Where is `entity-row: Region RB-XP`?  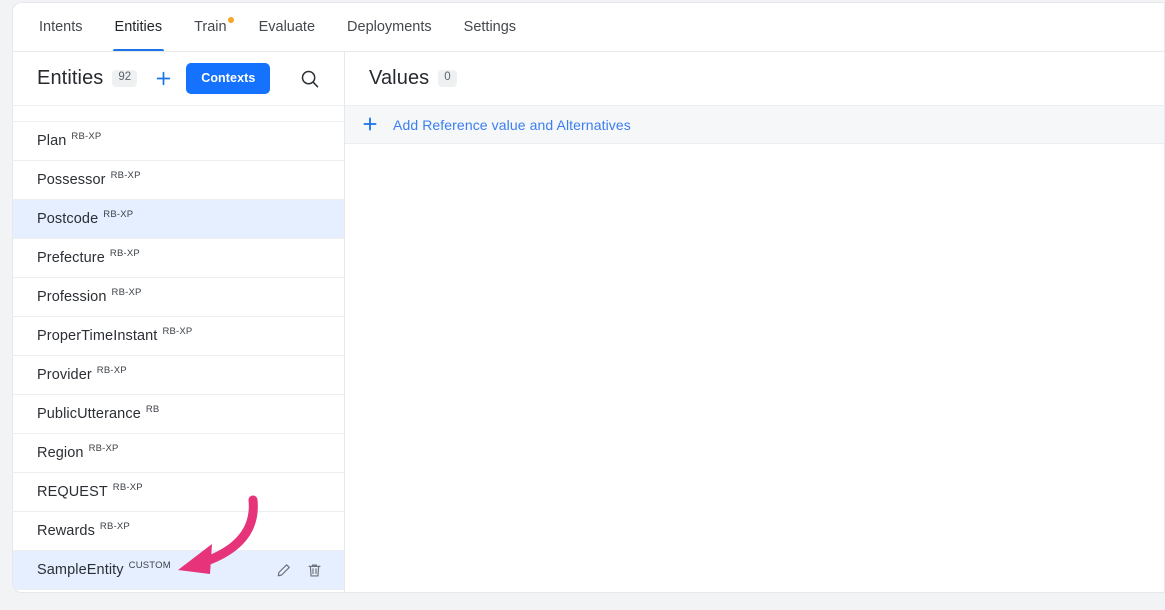
entity-row: Region RB-XP is located at coordinates (178, 453).